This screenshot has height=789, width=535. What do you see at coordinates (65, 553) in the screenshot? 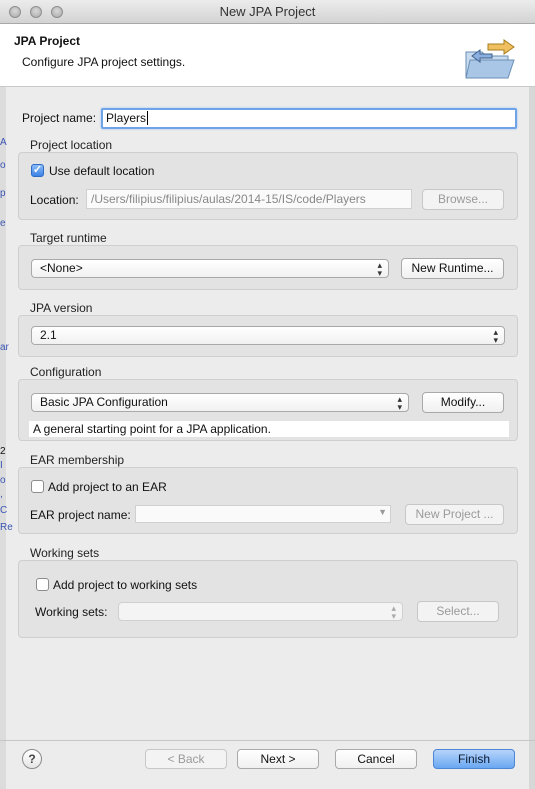
I see `working-sets-title: Working sets` at bounding box center [65, 553].